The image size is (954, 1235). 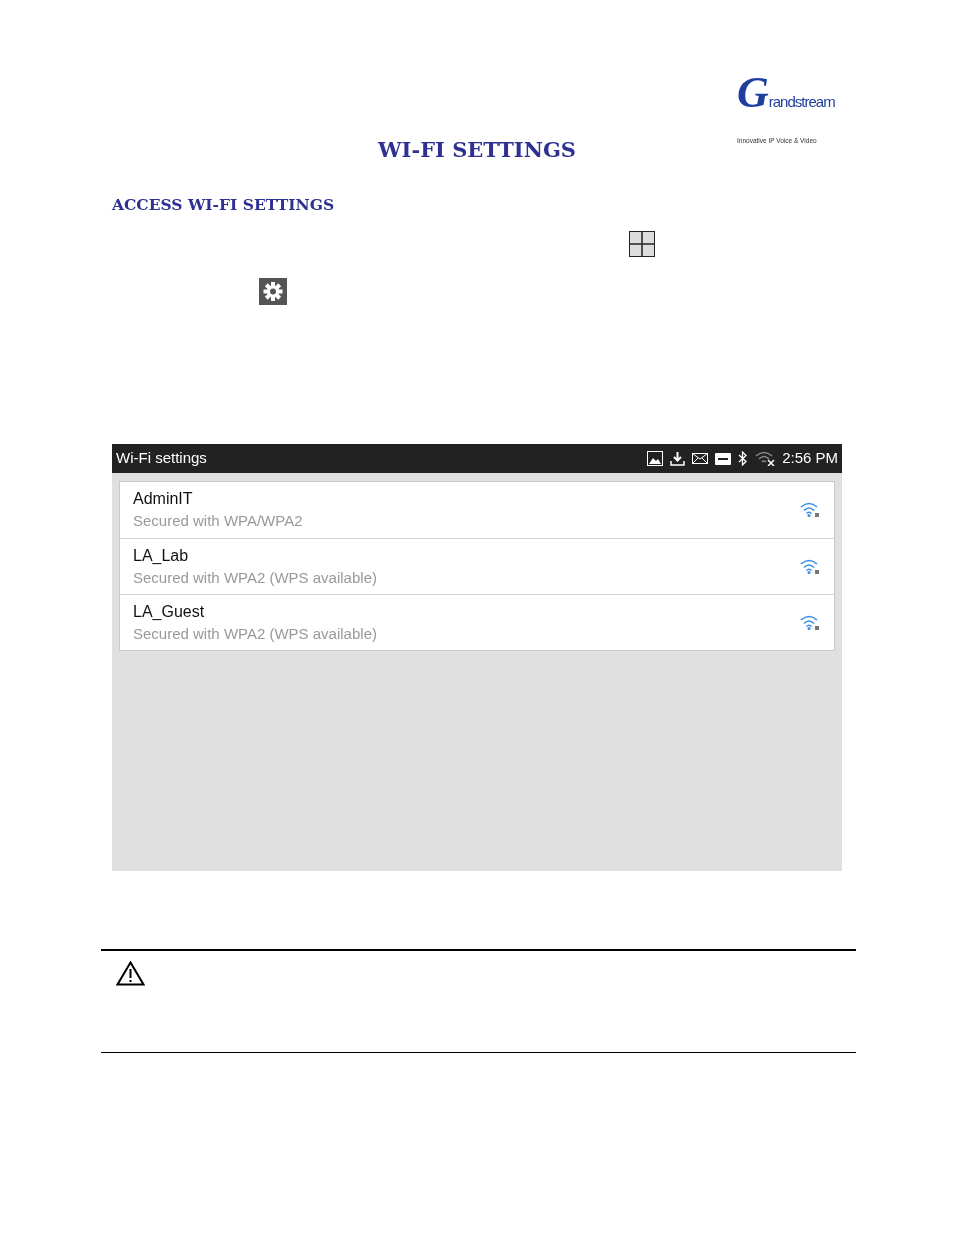 I want to click on wifi-off-icon, so click(x=765, y=458).